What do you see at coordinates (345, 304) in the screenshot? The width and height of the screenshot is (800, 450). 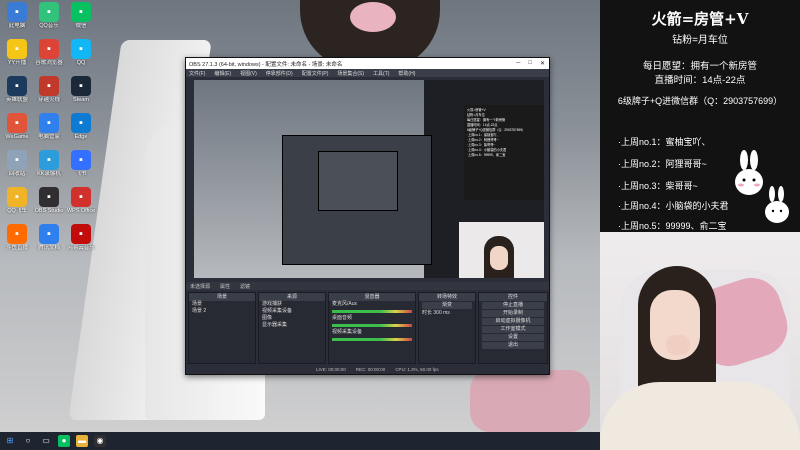 I see `mixer-channel-label: 麦克风/Aux` at bounding box center [345, 304].